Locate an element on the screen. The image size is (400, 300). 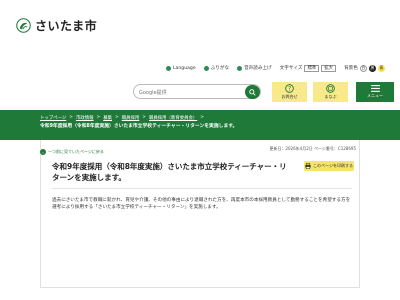
font-standard-button: 標準 is located at coordinates (312, 68).